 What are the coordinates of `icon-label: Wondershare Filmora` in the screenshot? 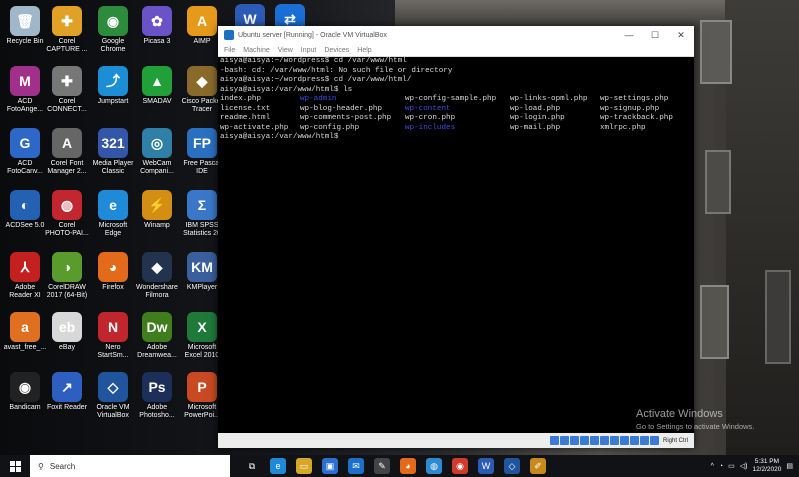 It's located at (157, 291).